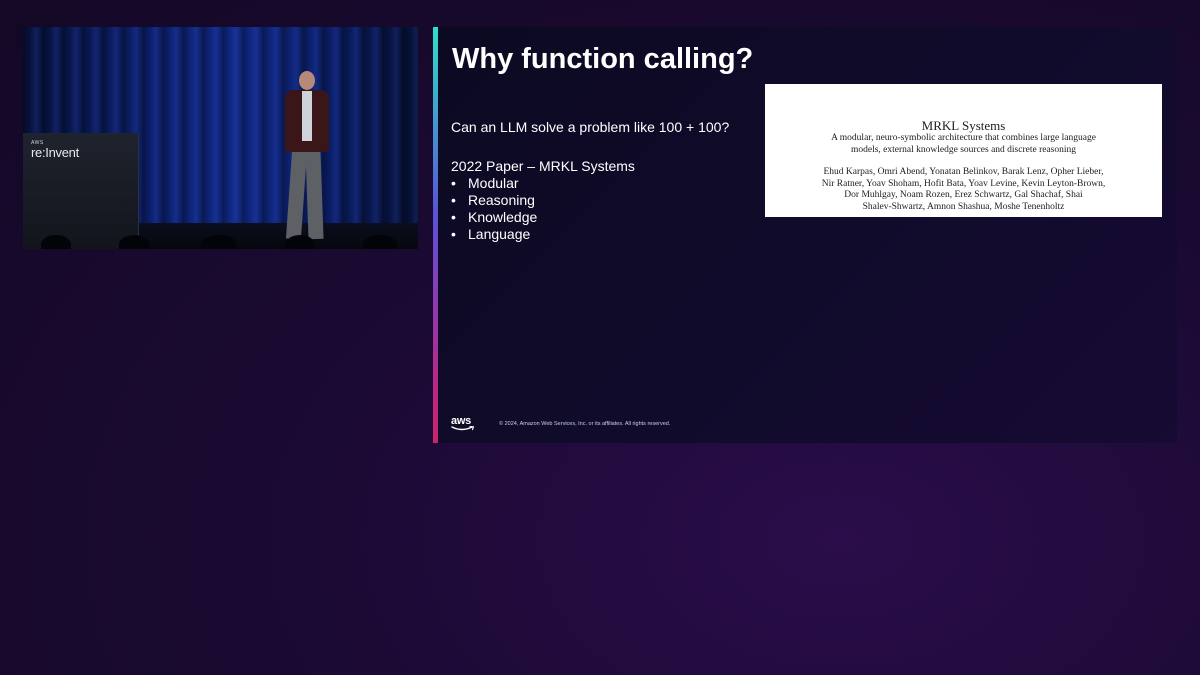  What do you see at coordinates (220, 138) in the screenshot?
I see `speaker-video-feed: AWS re:Invent` at bounding box center [220, 138].